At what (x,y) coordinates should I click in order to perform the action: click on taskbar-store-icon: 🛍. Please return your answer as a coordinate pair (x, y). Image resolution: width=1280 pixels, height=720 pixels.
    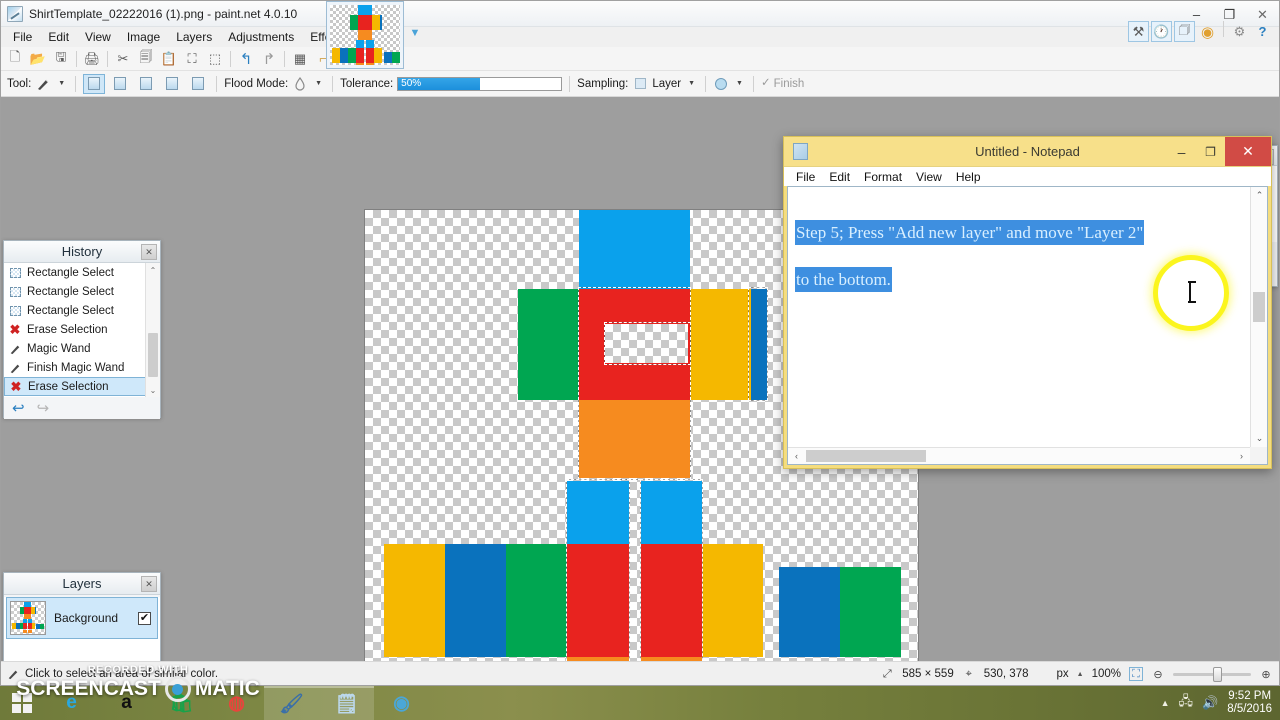
    Looking at the image, I should click on (181, 703).